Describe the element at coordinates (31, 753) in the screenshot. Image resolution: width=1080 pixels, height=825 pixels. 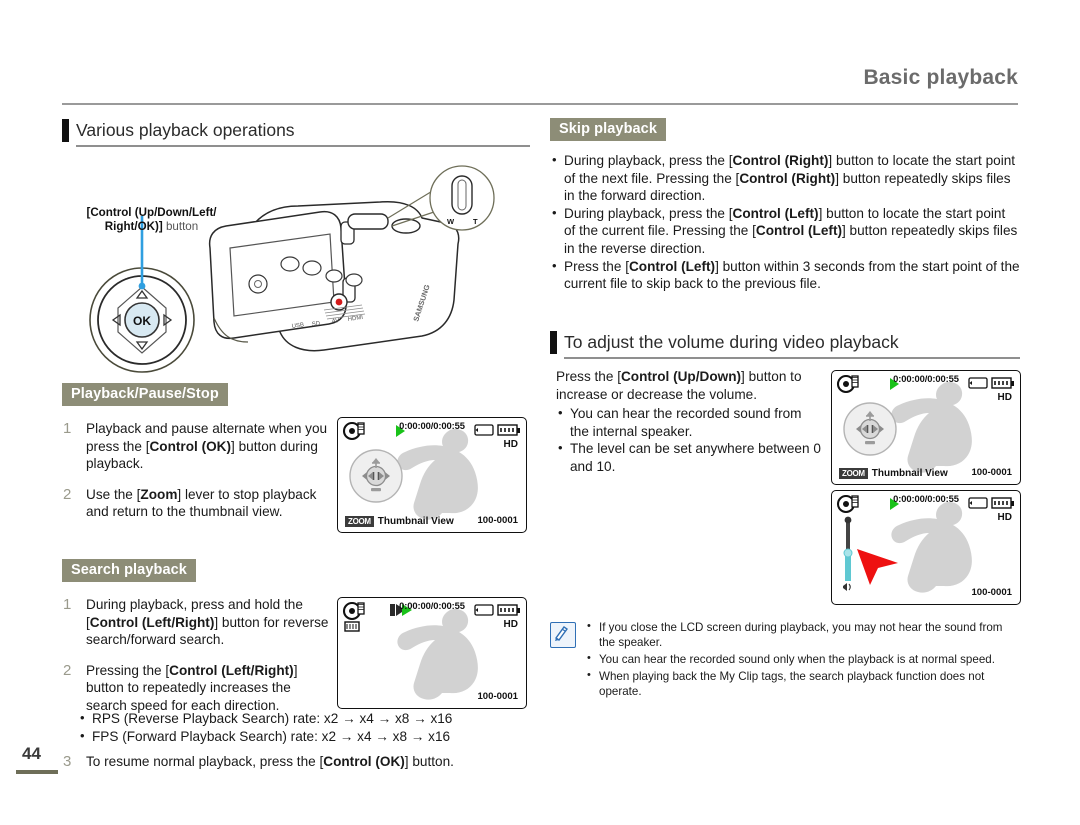
I see `page-number: 44` at that location.